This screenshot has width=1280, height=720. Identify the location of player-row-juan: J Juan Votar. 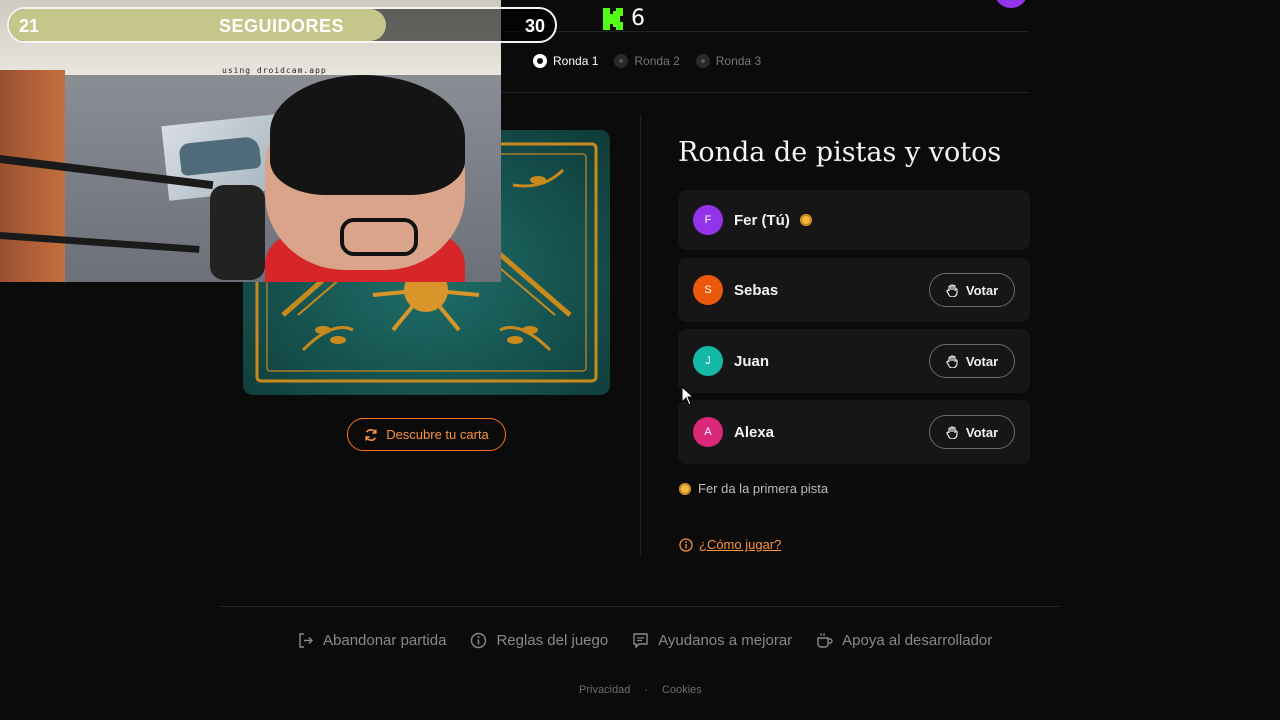
(854, 361).